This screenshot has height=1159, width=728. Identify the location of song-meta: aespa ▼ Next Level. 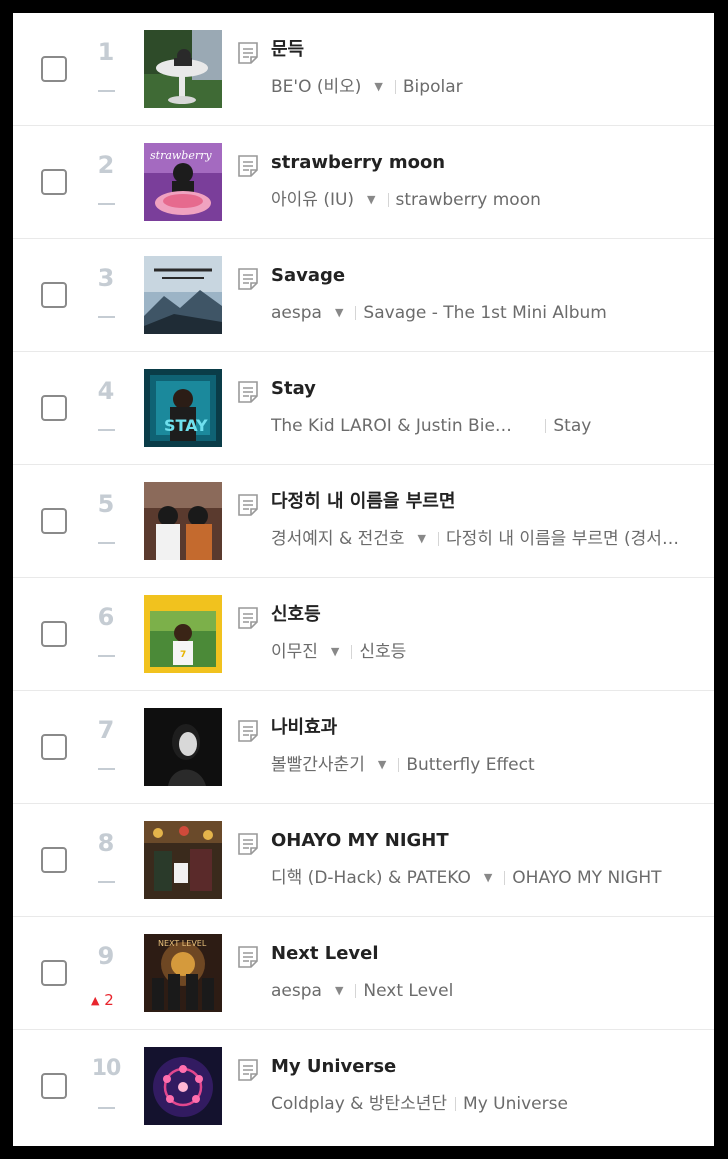
(362, 991).